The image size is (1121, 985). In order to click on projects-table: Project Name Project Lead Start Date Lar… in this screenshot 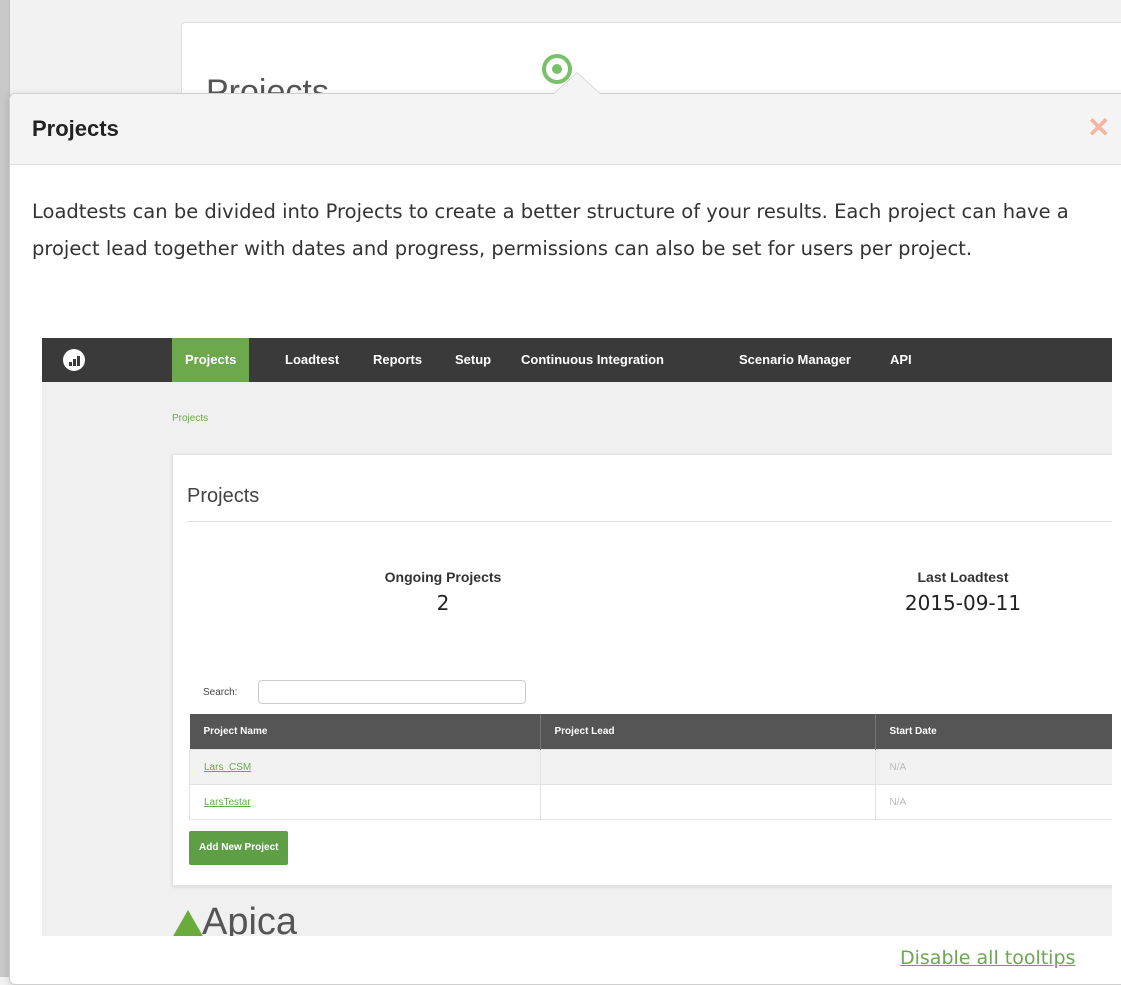, I will do `click(650, 767)`.